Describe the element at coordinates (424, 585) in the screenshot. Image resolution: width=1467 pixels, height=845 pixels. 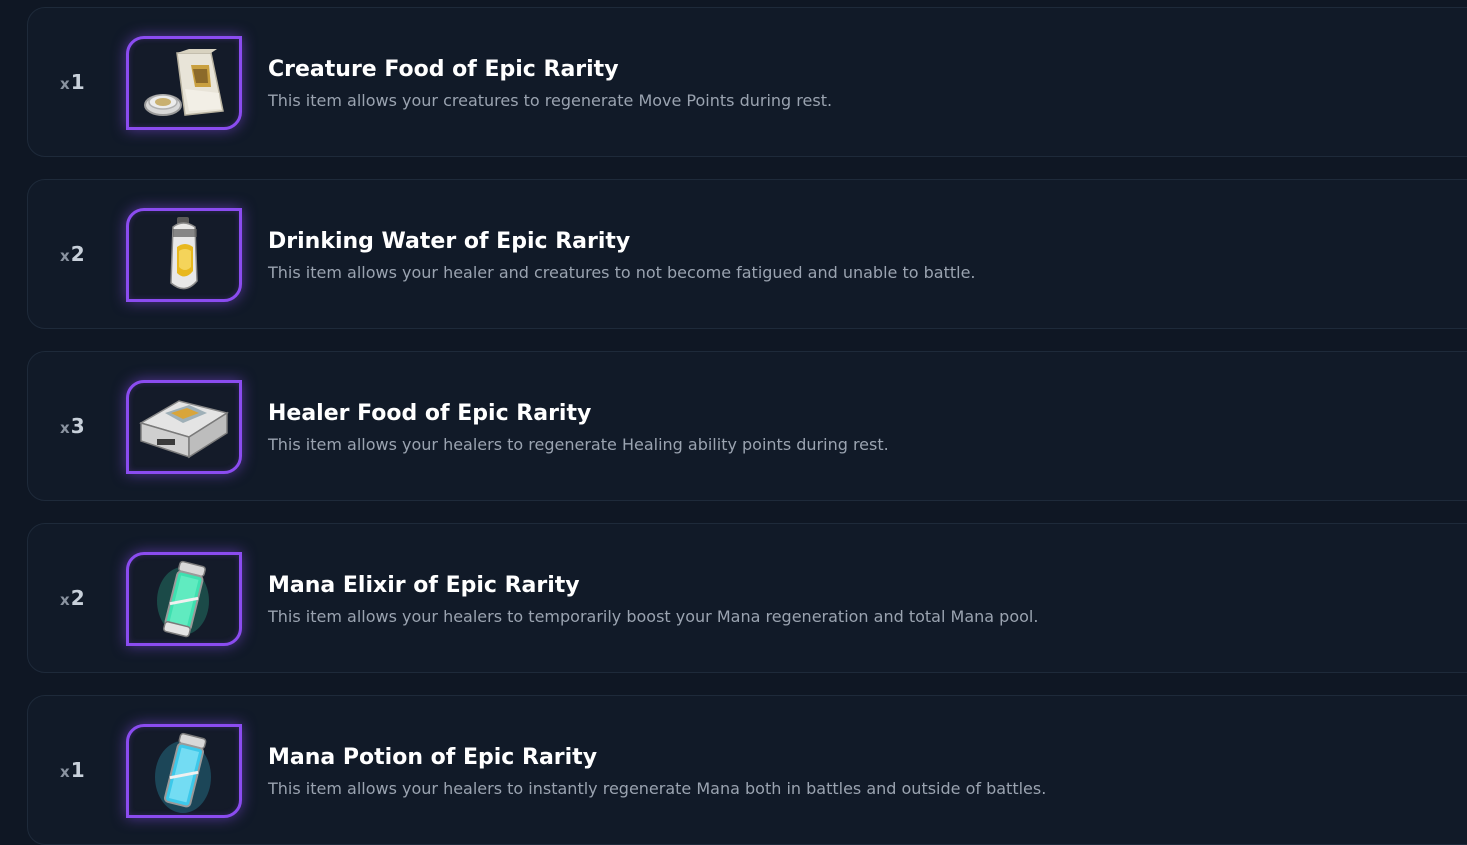
I see `item-title: Mana Elixir of Epic Rarity` at that location.